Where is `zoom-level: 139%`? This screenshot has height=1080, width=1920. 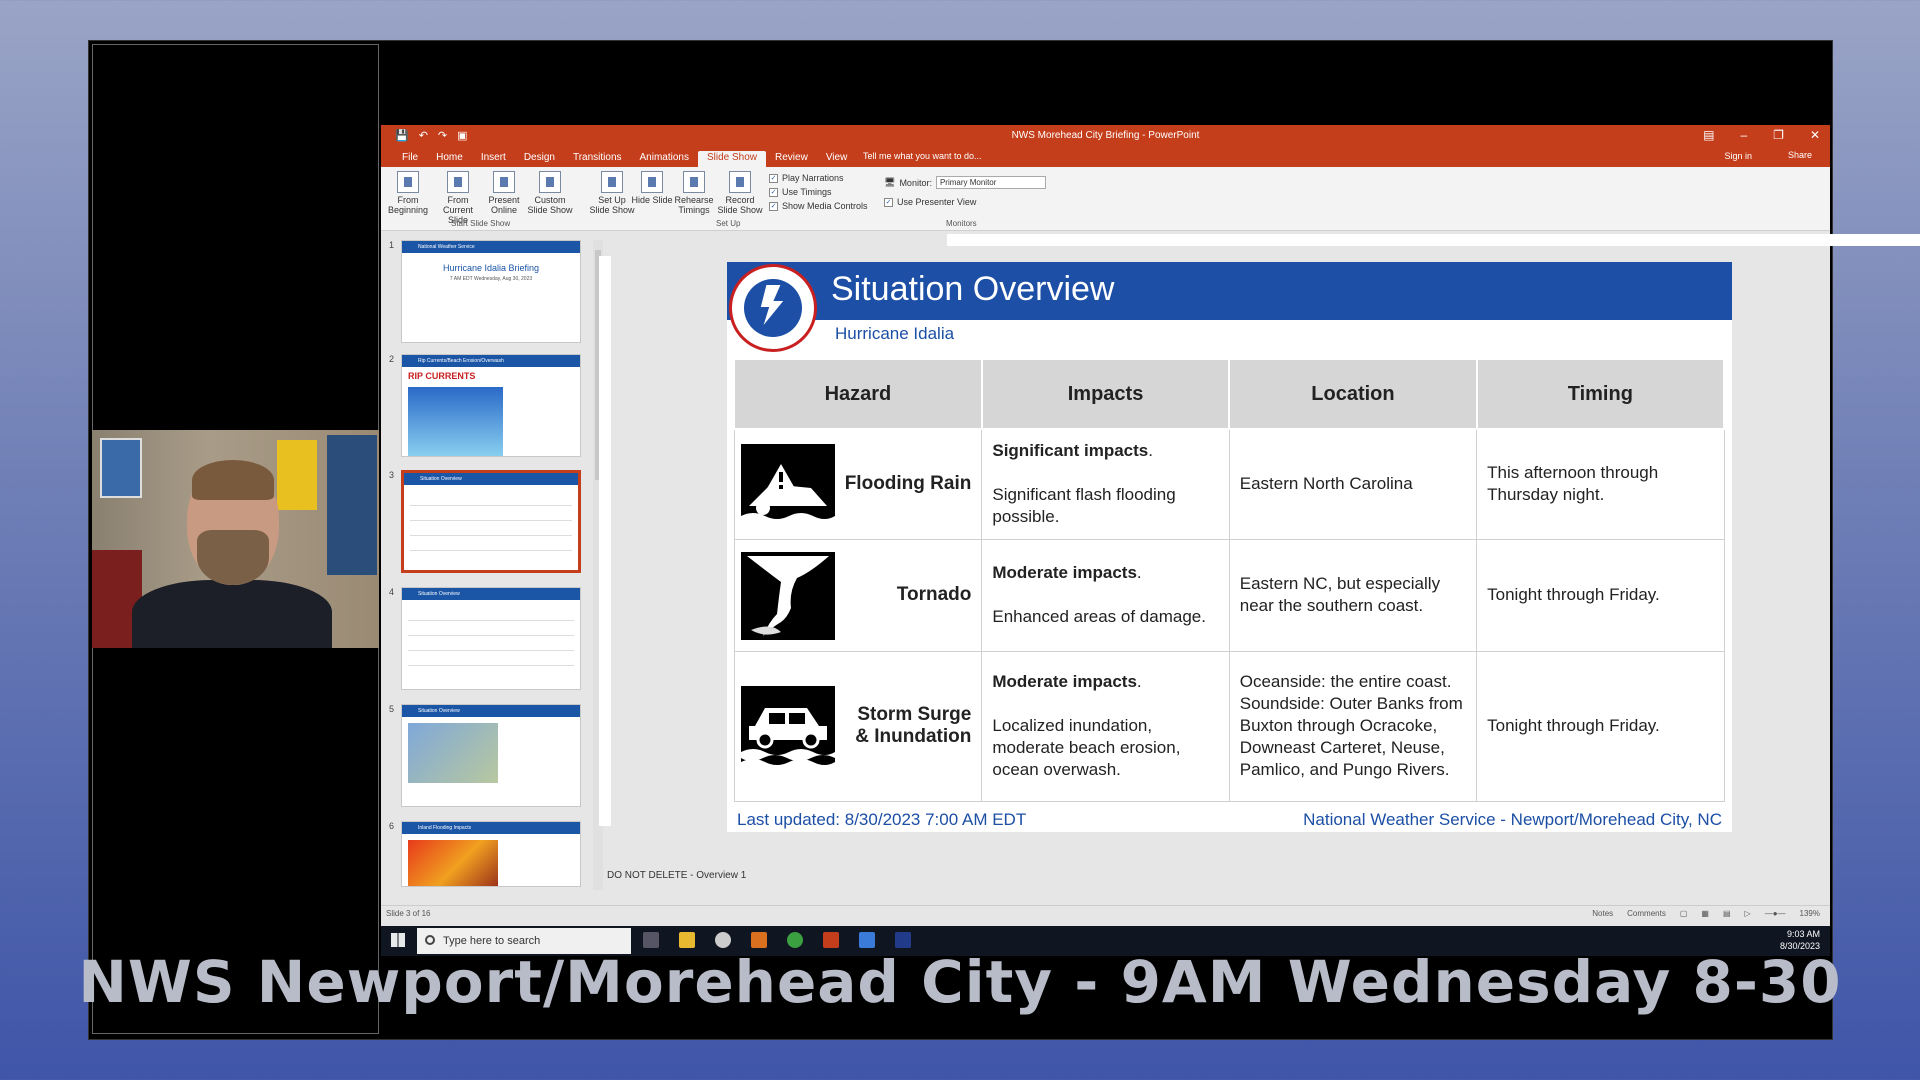 zoom-level: 139% is located at coordinates (1810, 913).